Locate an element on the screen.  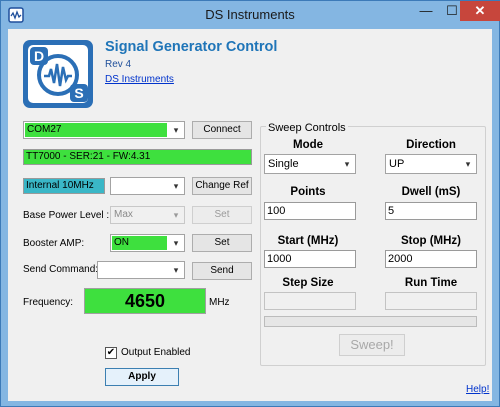
direction-label: Direction is located at coordinates (431, 145).